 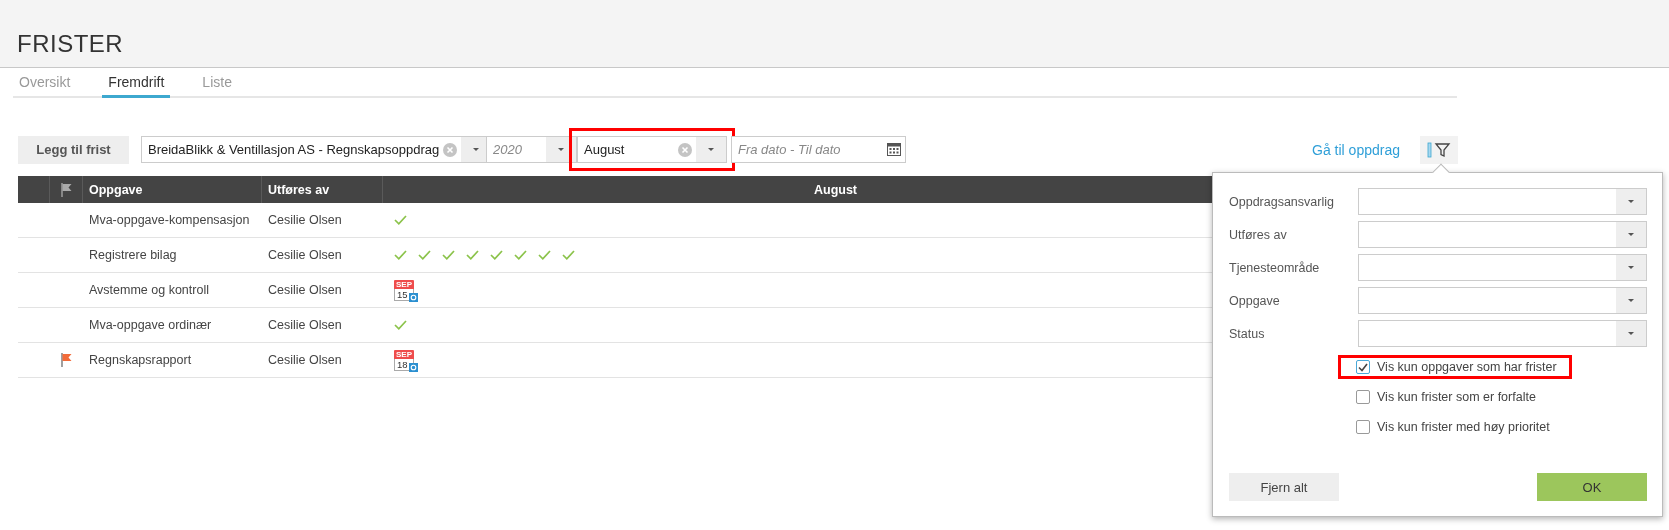 I want to click on column-header: Oppgave, so click(x=116, y=189).